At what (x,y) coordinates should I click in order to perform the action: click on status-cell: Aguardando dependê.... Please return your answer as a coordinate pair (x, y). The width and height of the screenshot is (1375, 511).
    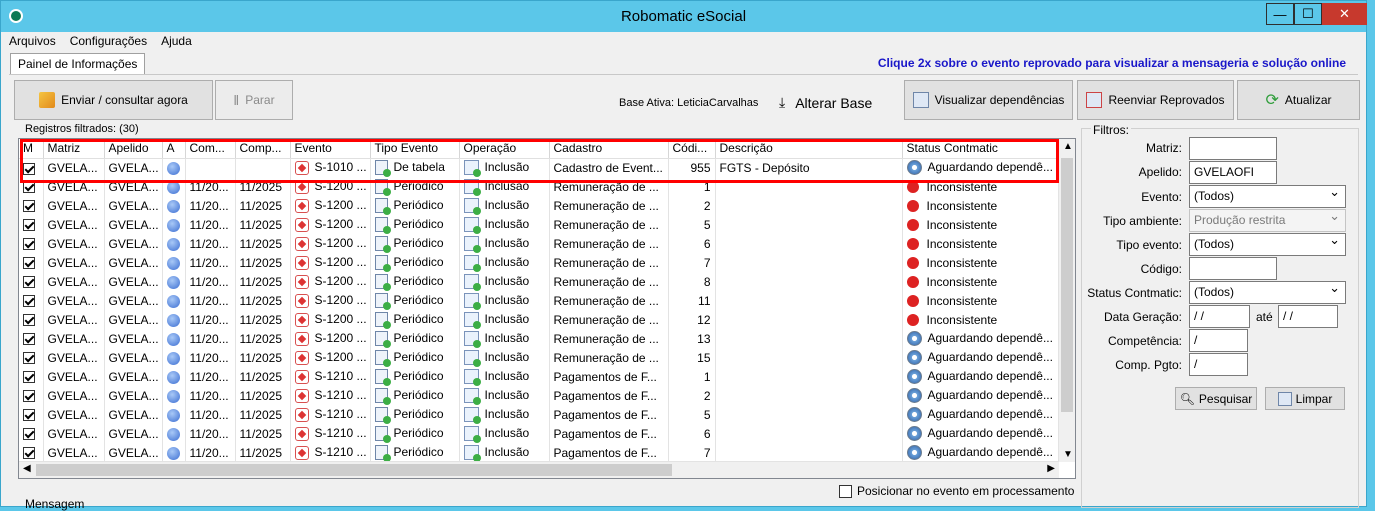
    Looking at the image, I should click on (981, 338).